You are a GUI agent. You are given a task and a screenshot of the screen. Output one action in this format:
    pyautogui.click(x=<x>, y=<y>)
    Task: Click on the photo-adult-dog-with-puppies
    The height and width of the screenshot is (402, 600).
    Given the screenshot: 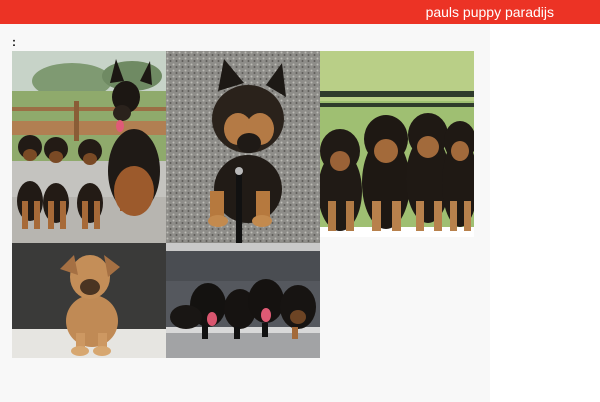 What is the action you would take?
    pyautogui.click(x=89, y=147)
    